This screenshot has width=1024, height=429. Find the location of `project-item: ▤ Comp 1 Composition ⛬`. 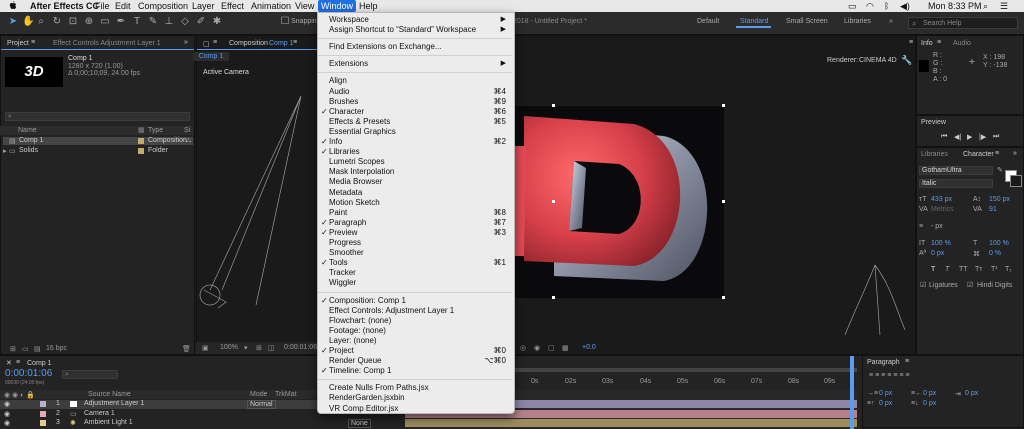

project-item: ▤ Comp 1 Composition ⛬ is located at coordinates (98, 141).